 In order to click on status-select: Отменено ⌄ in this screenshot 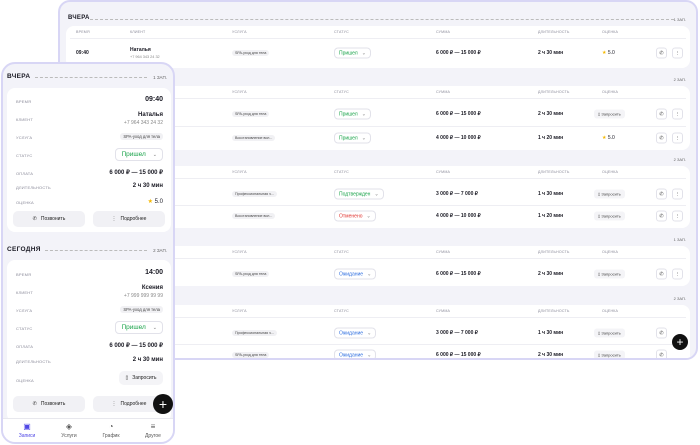, I will do `click(355, 216)`.